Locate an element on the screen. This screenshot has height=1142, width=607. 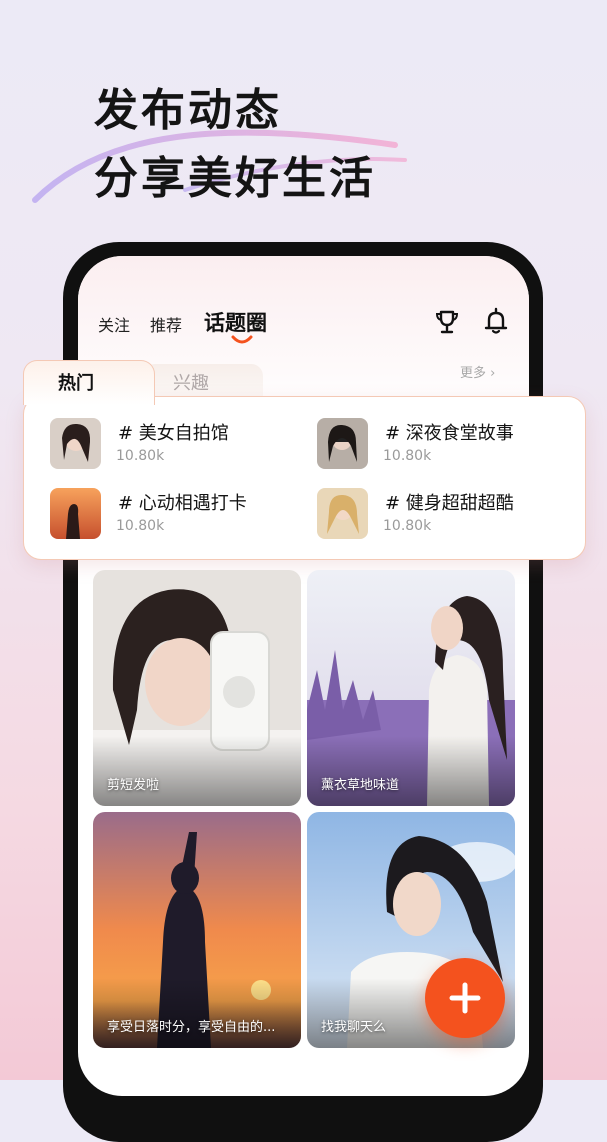
tab-recommend: 推荐 is located at coordinates (166, 324).